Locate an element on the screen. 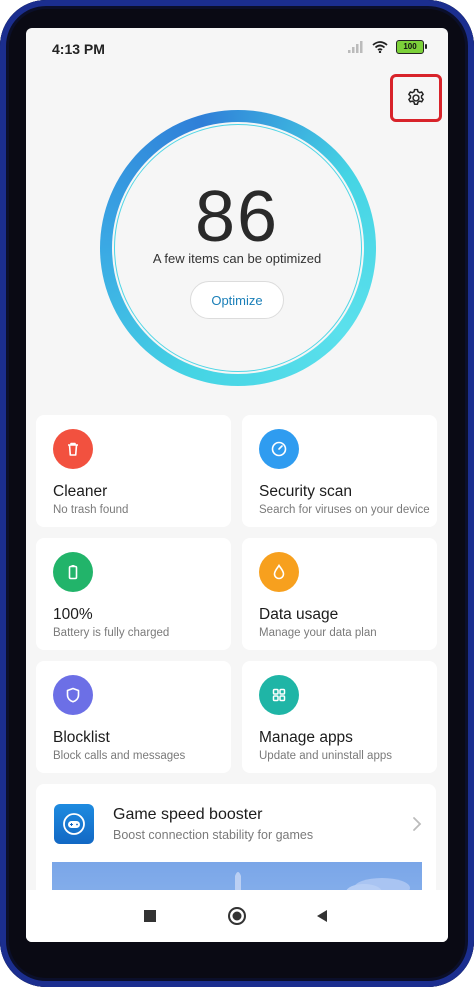 Image resolution: width=474 pixels, height=987 pixels. scan-gauge-icon is located at coordinates (279, 449).